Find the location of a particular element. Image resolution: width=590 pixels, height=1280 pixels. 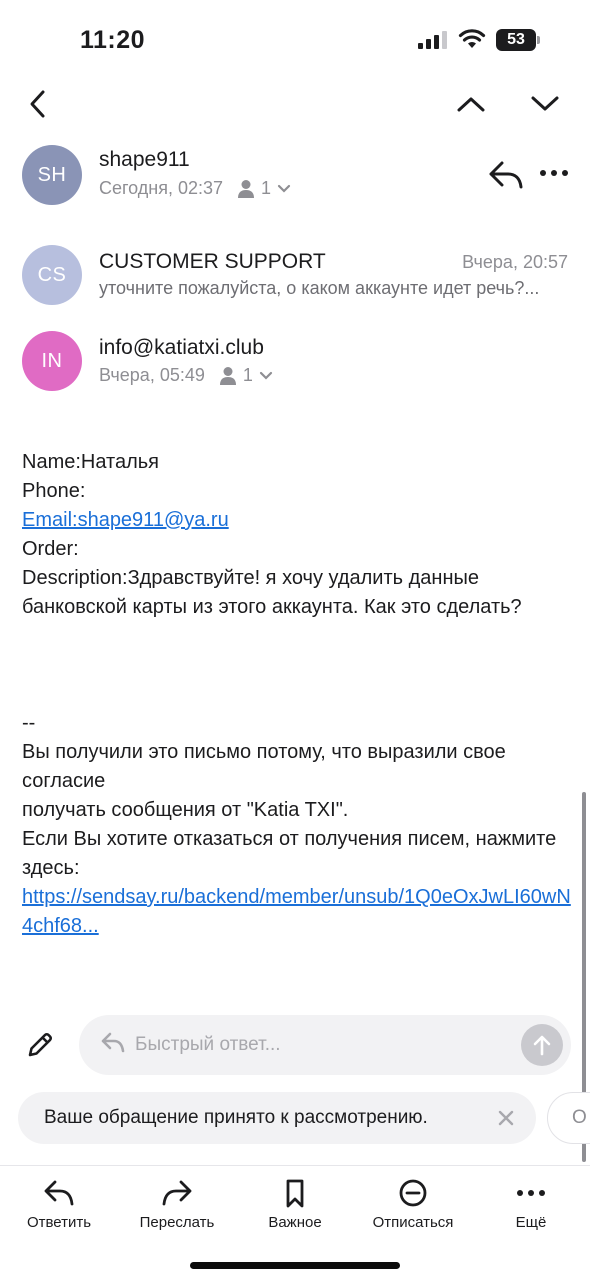

toolbar-important-button: Важное is located at coordinates (295, 1204).